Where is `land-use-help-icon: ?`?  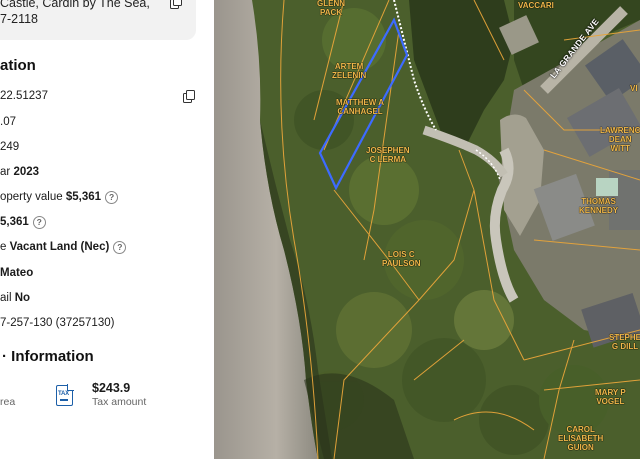 land-use-help-icon: ? is located at coordinates (120, 247).